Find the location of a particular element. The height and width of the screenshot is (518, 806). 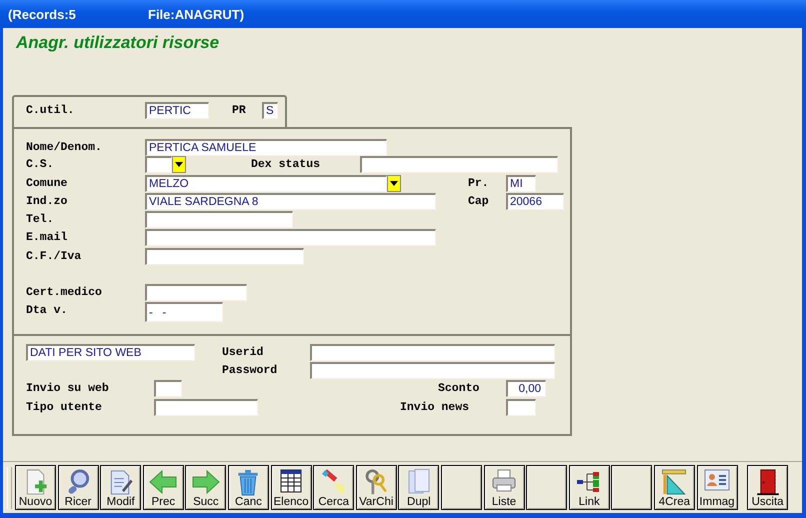

drafting-tools-icon is located at coordinates (674, 482).